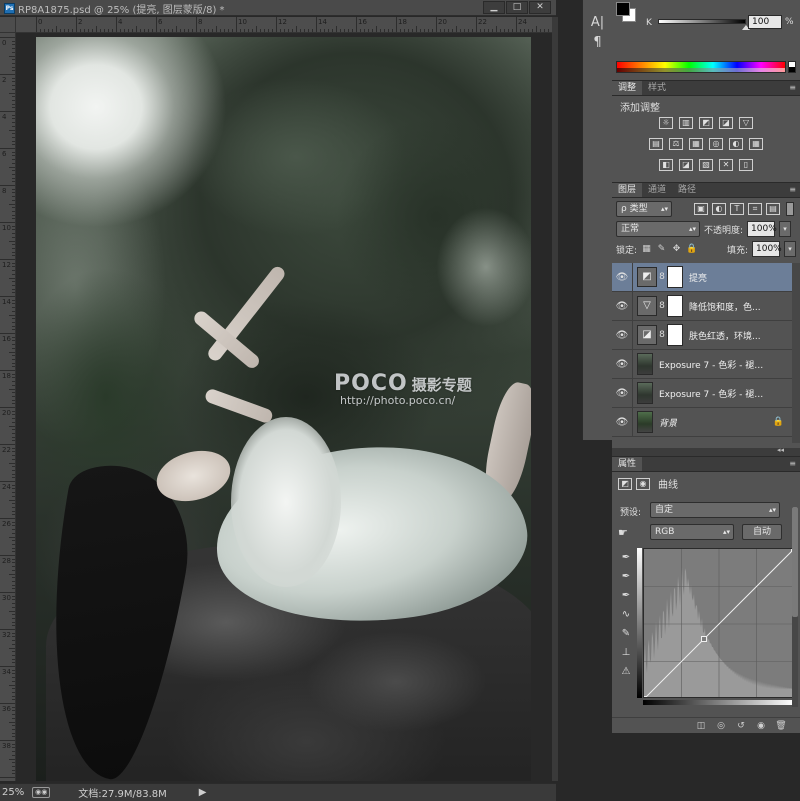 The width and height of the screenshot is (800, 801). What do you see at coordinates (781, 726) in the screenshot?
I see `delete-icon: 🗑` at bounding box center [781, 726].